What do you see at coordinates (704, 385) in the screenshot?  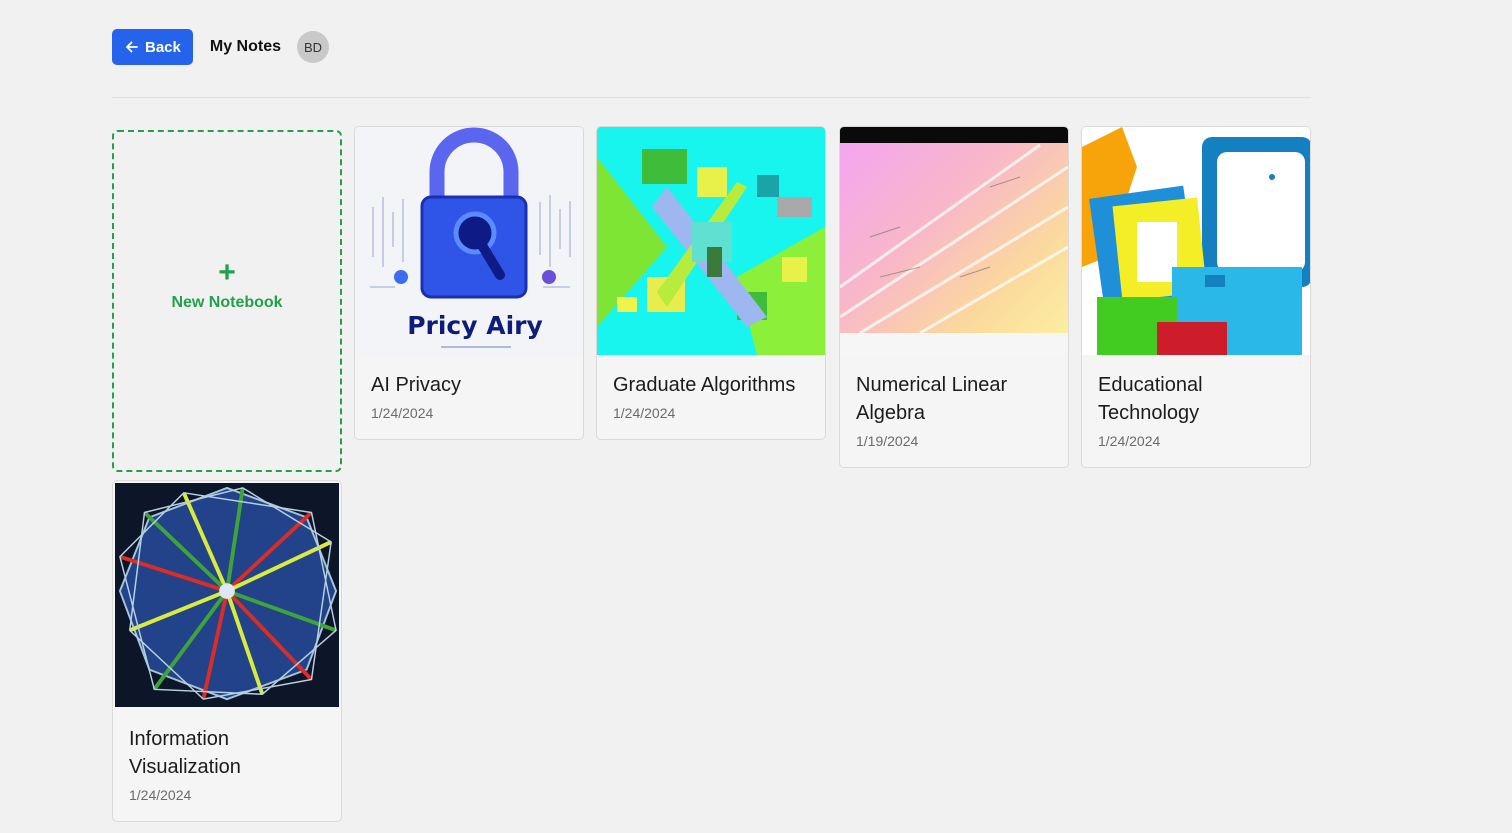 I see `notebook-title: Graduate Algorithms` at bounding box center [704, 385].